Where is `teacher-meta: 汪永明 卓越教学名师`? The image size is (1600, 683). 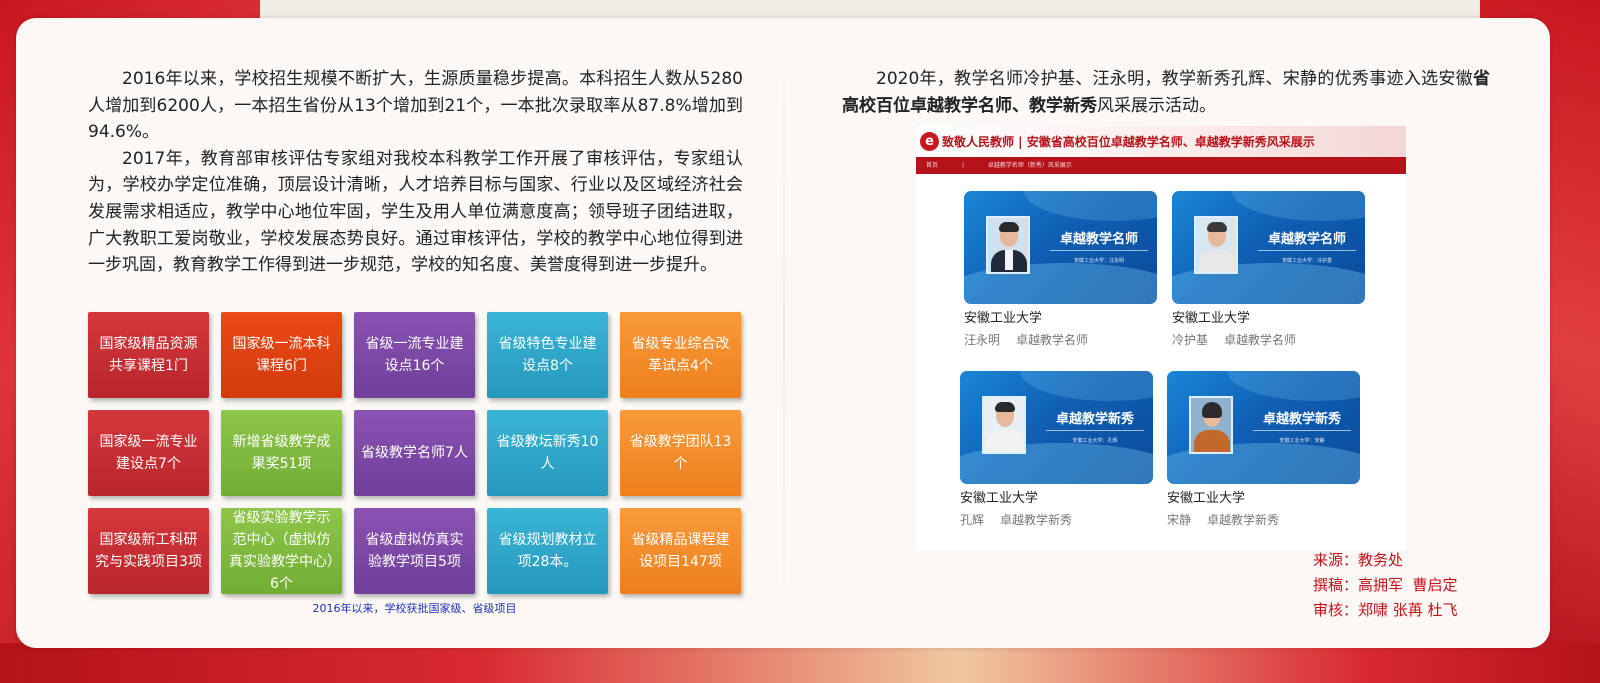
teacher-meta: 汪永明 卓越教学名师 is located at coordinates (1060, 340).